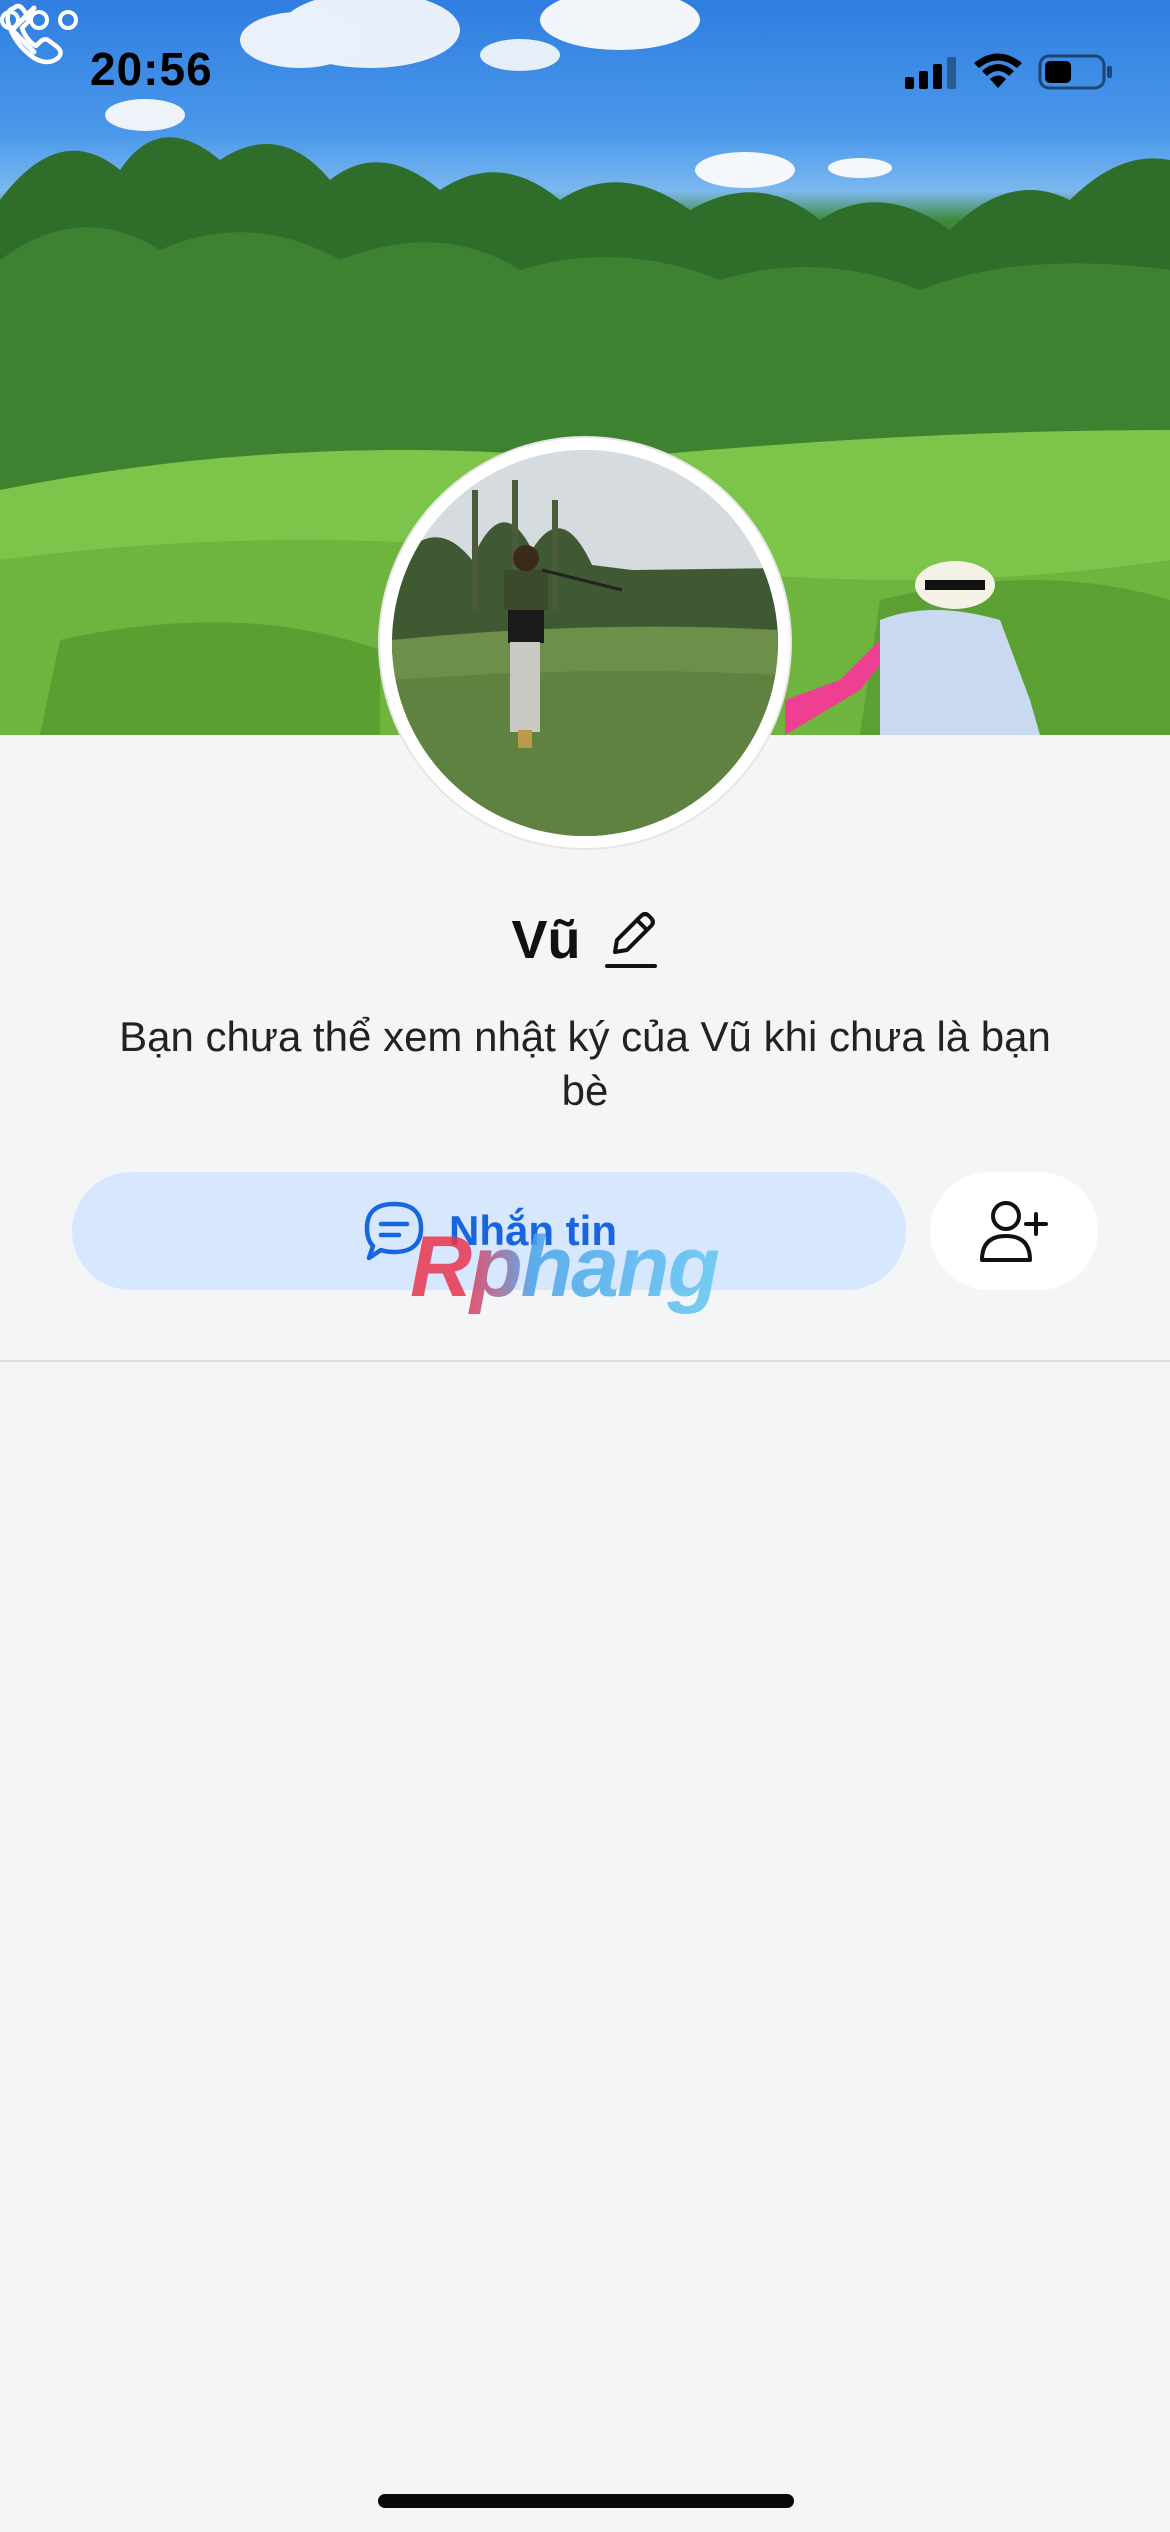  I want to click on battery-icon, so click(1075, 72).